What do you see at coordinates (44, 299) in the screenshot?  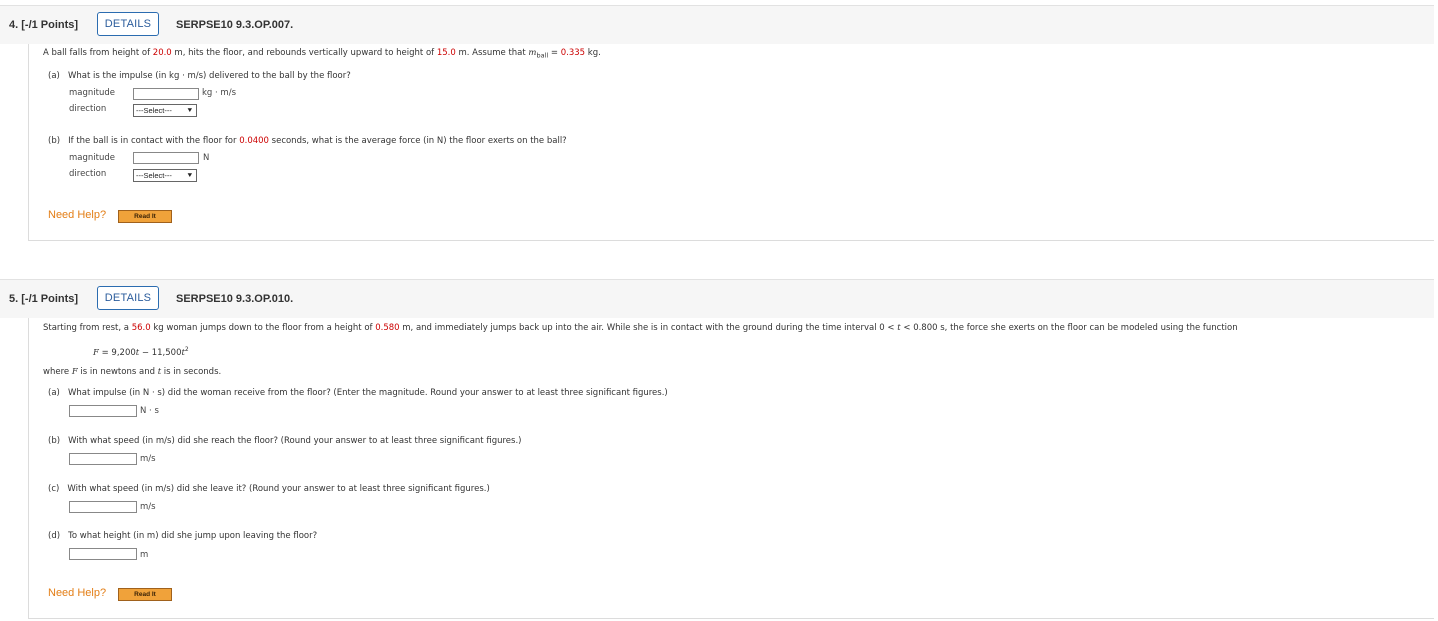 I see `question-5-points: 5. [-/1 Points]` at bounding box center [44, 299].